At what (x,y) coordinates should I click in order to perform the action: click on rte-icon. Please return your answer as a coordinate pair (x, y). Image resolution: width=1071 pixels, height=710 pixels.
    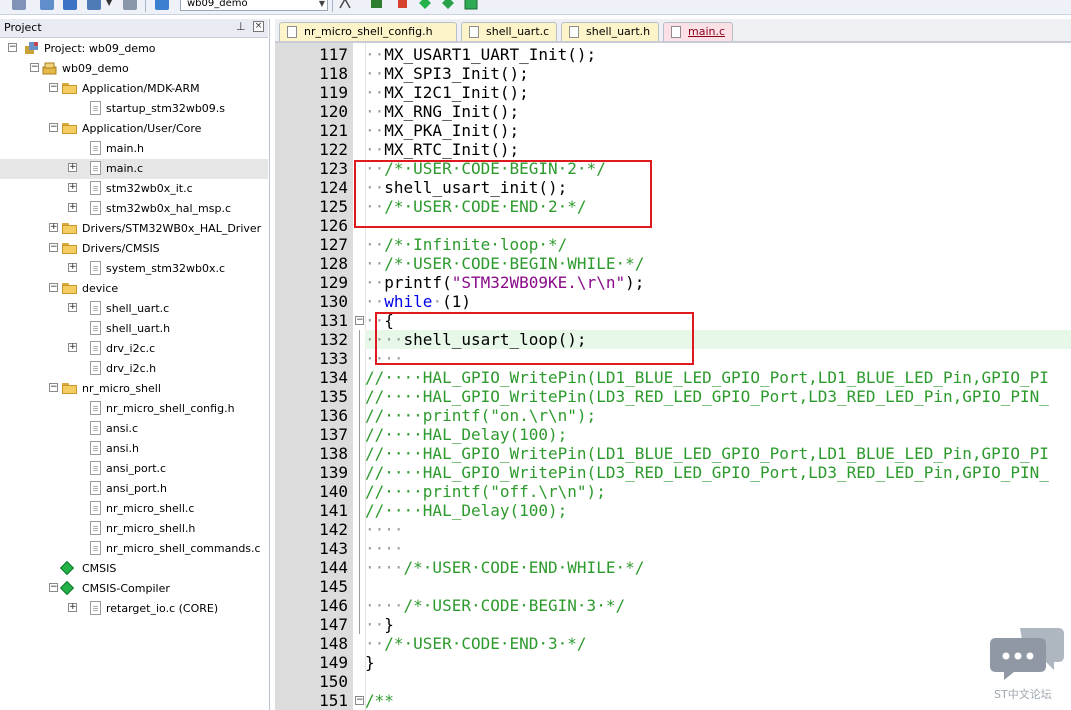
    Looking at the image, I should click on (448, 5).